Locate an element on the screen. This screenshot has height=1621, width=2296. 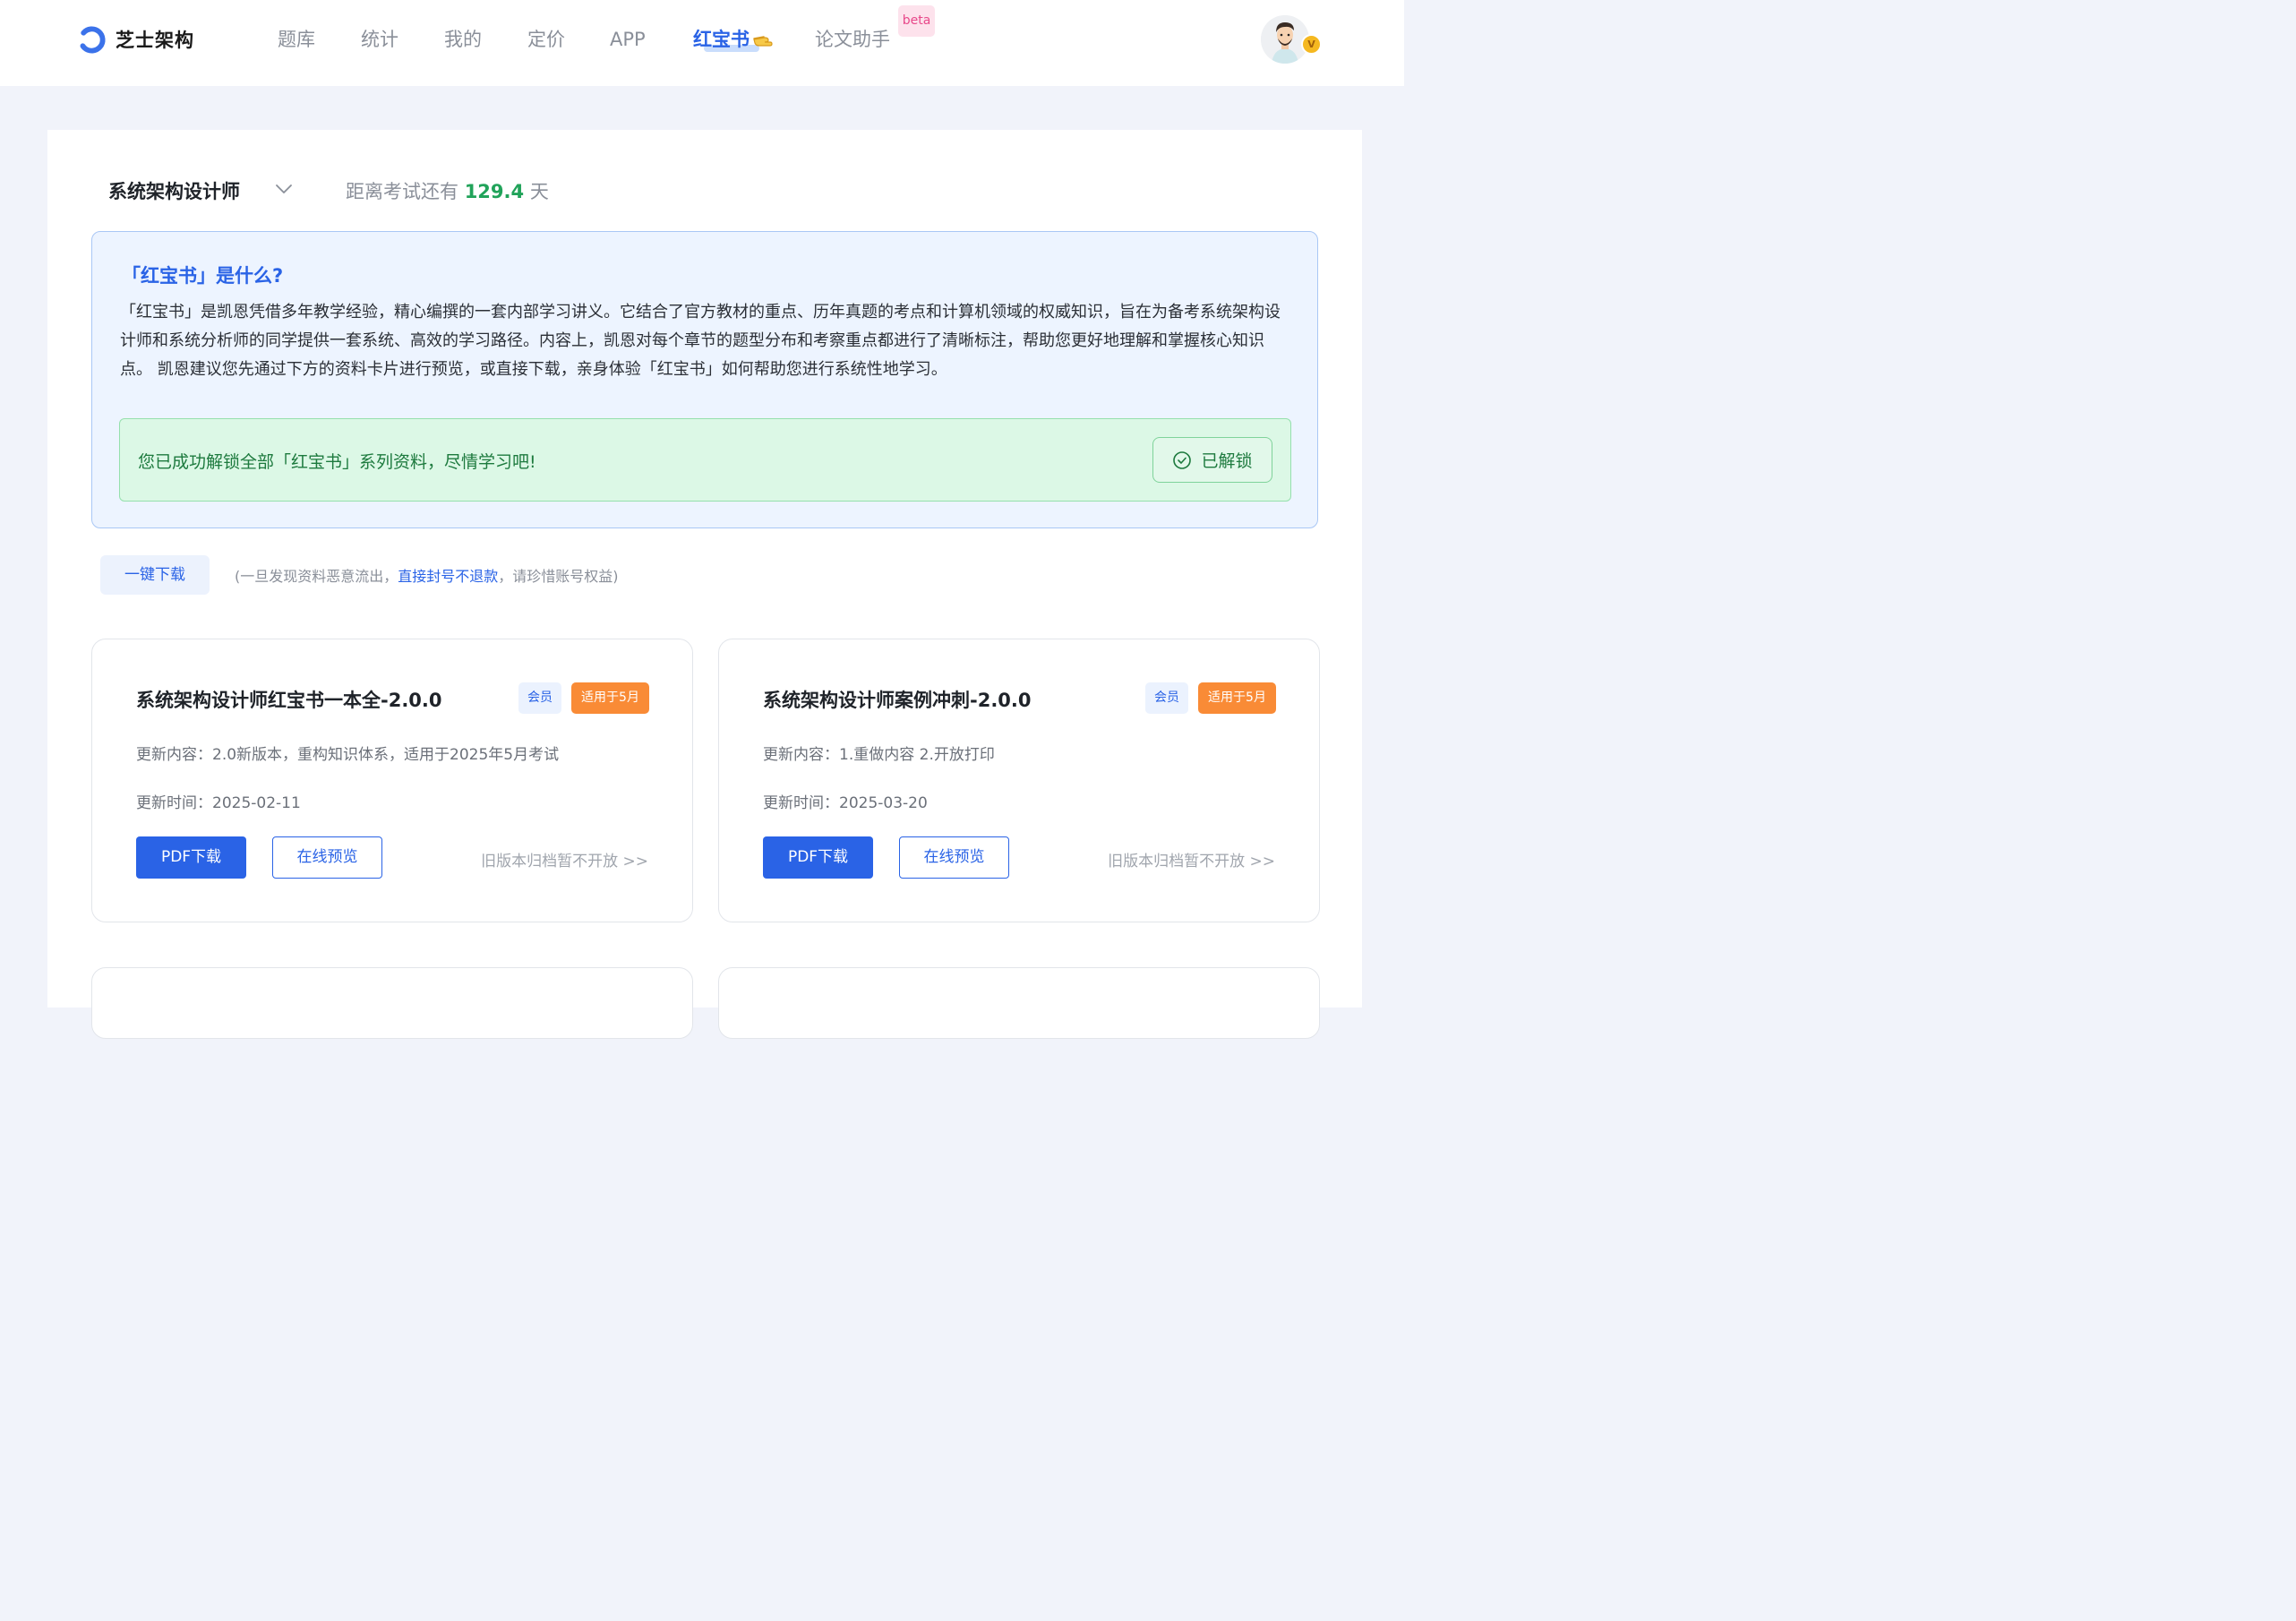
nav-item-statistics: 统计 is located at coordinates (379, 39).